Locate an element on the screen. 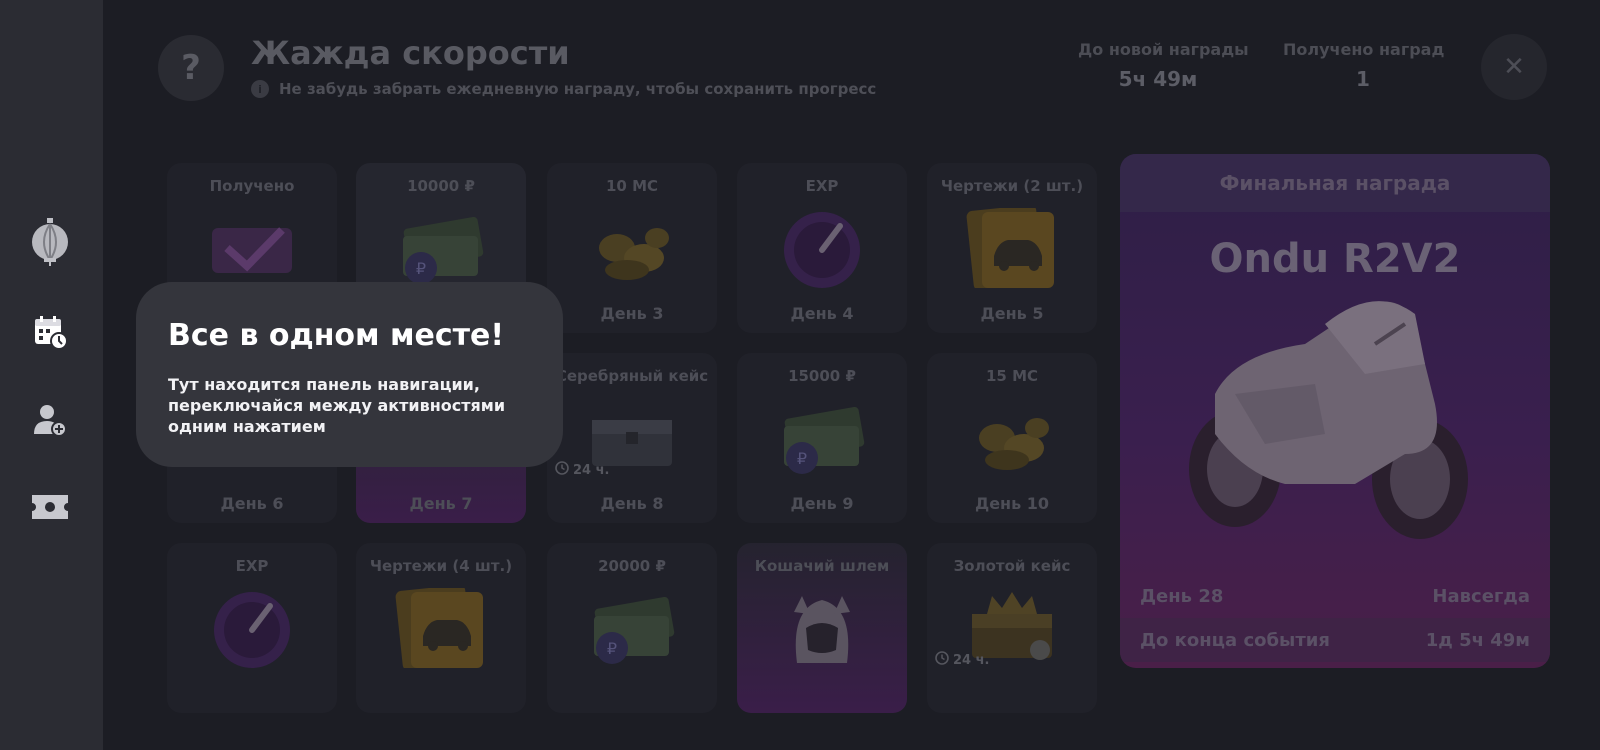 The height and width of the screenshot is (750, 1600). reward-day: День 9 is located at coordinates (822, 503).